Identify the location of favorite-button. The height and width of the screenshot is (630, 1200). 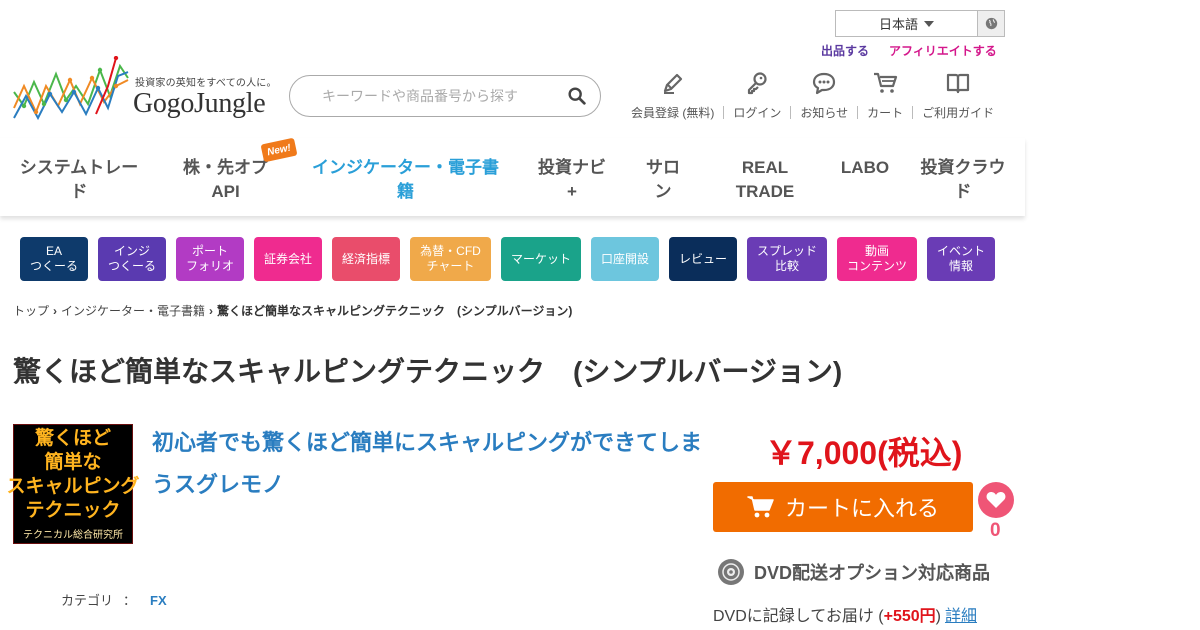
(996, 500).